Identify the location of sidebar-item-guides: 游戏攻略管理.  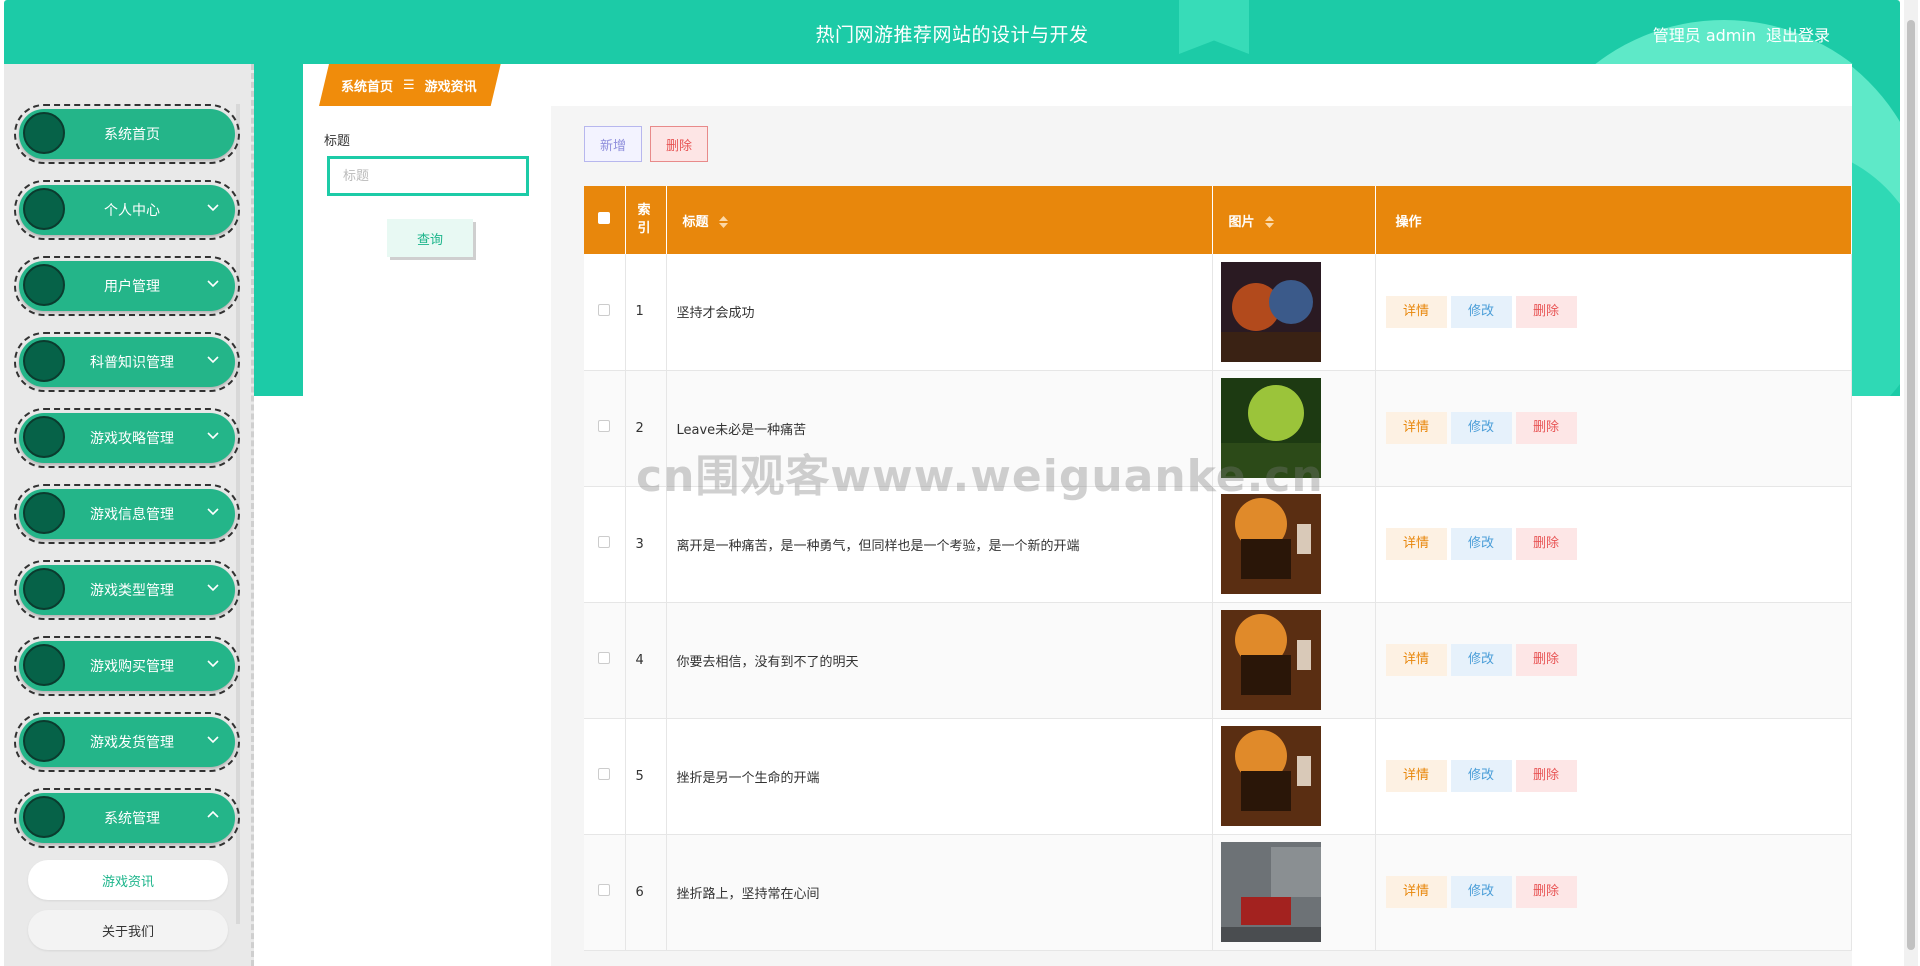
(127, 438).